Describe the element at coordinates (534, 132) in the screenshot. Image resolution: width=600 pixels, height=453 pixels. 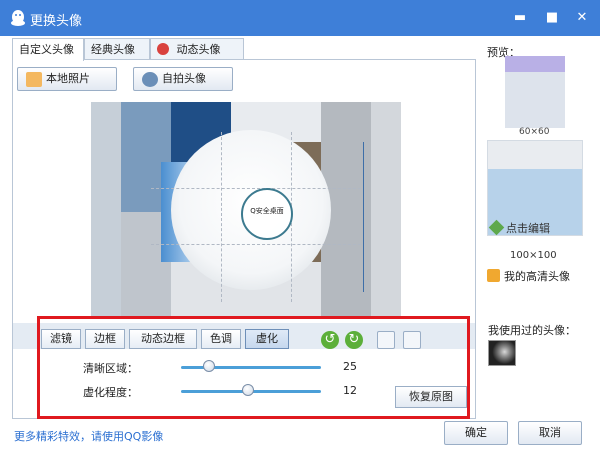
I see `preview-large-size: 60×60` at that location.